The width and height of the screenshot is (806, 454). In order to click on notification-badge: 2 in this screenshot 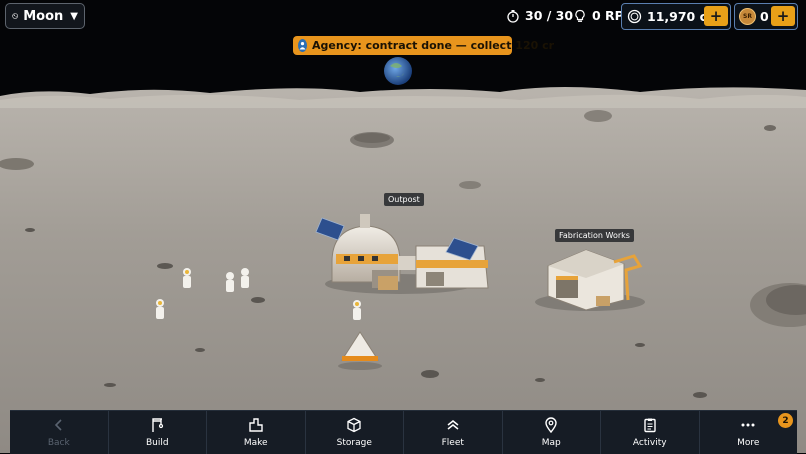, I will do `click(785, 420)`.